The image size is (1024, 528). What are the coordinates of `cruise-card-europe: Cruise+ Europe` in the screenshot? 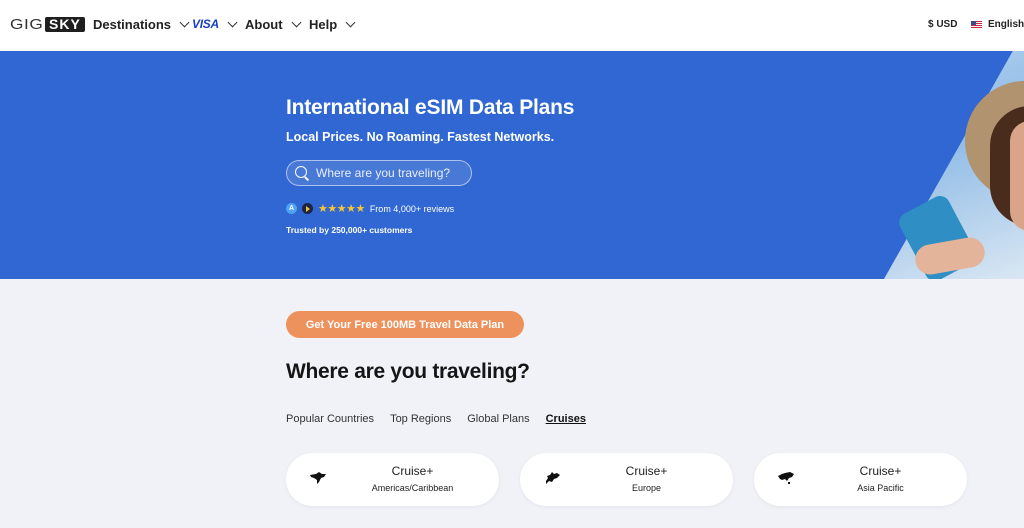 It's located at (626, 479).